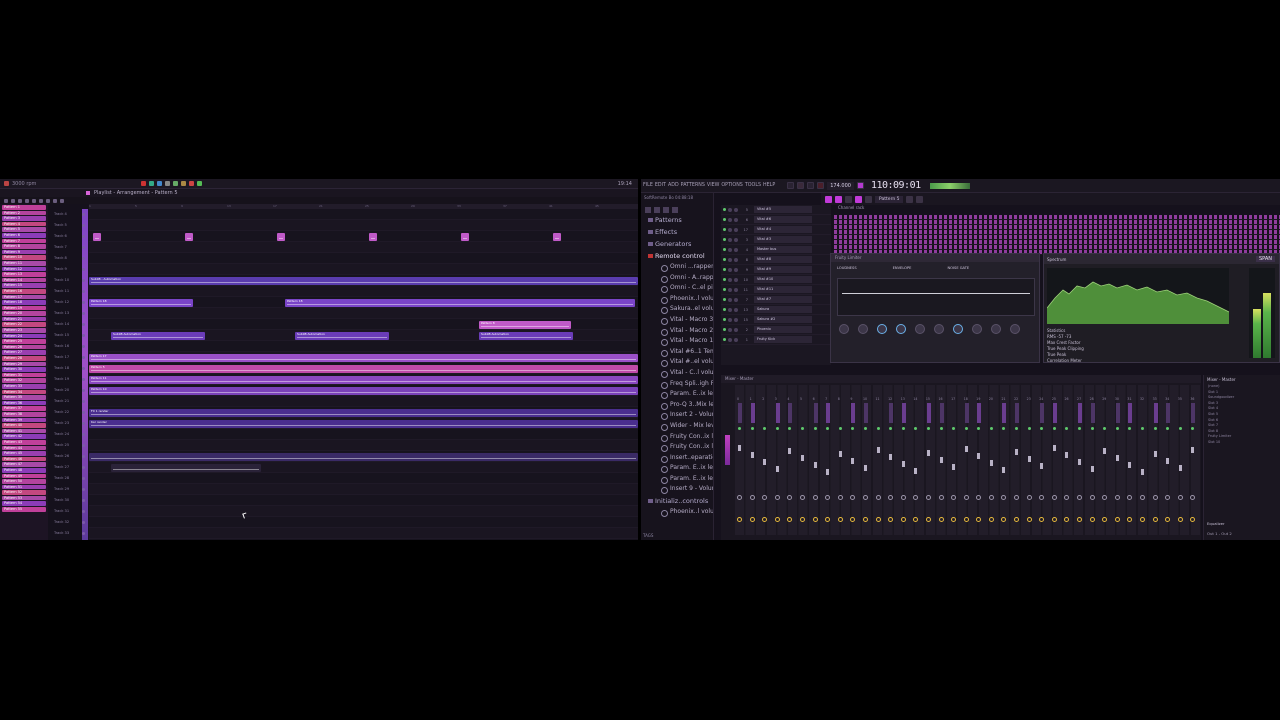  Describe the element at coordinates (70, 456) in the screenshot. I see `track-header: Track 26` at that location.